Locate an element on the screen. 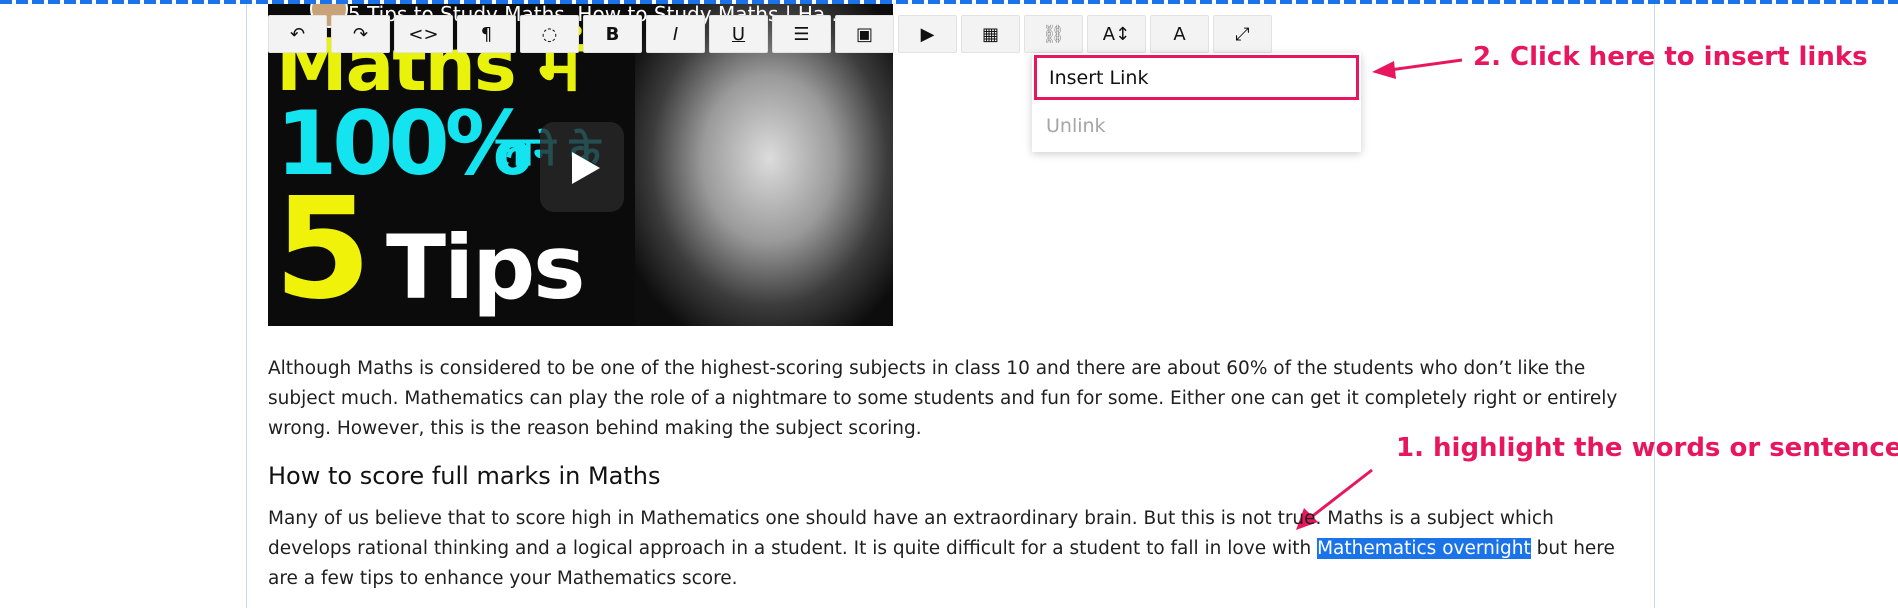 The image size is (1898, 608). article-heading: How to score full marks in Maths is located at coordinates (464, 476).